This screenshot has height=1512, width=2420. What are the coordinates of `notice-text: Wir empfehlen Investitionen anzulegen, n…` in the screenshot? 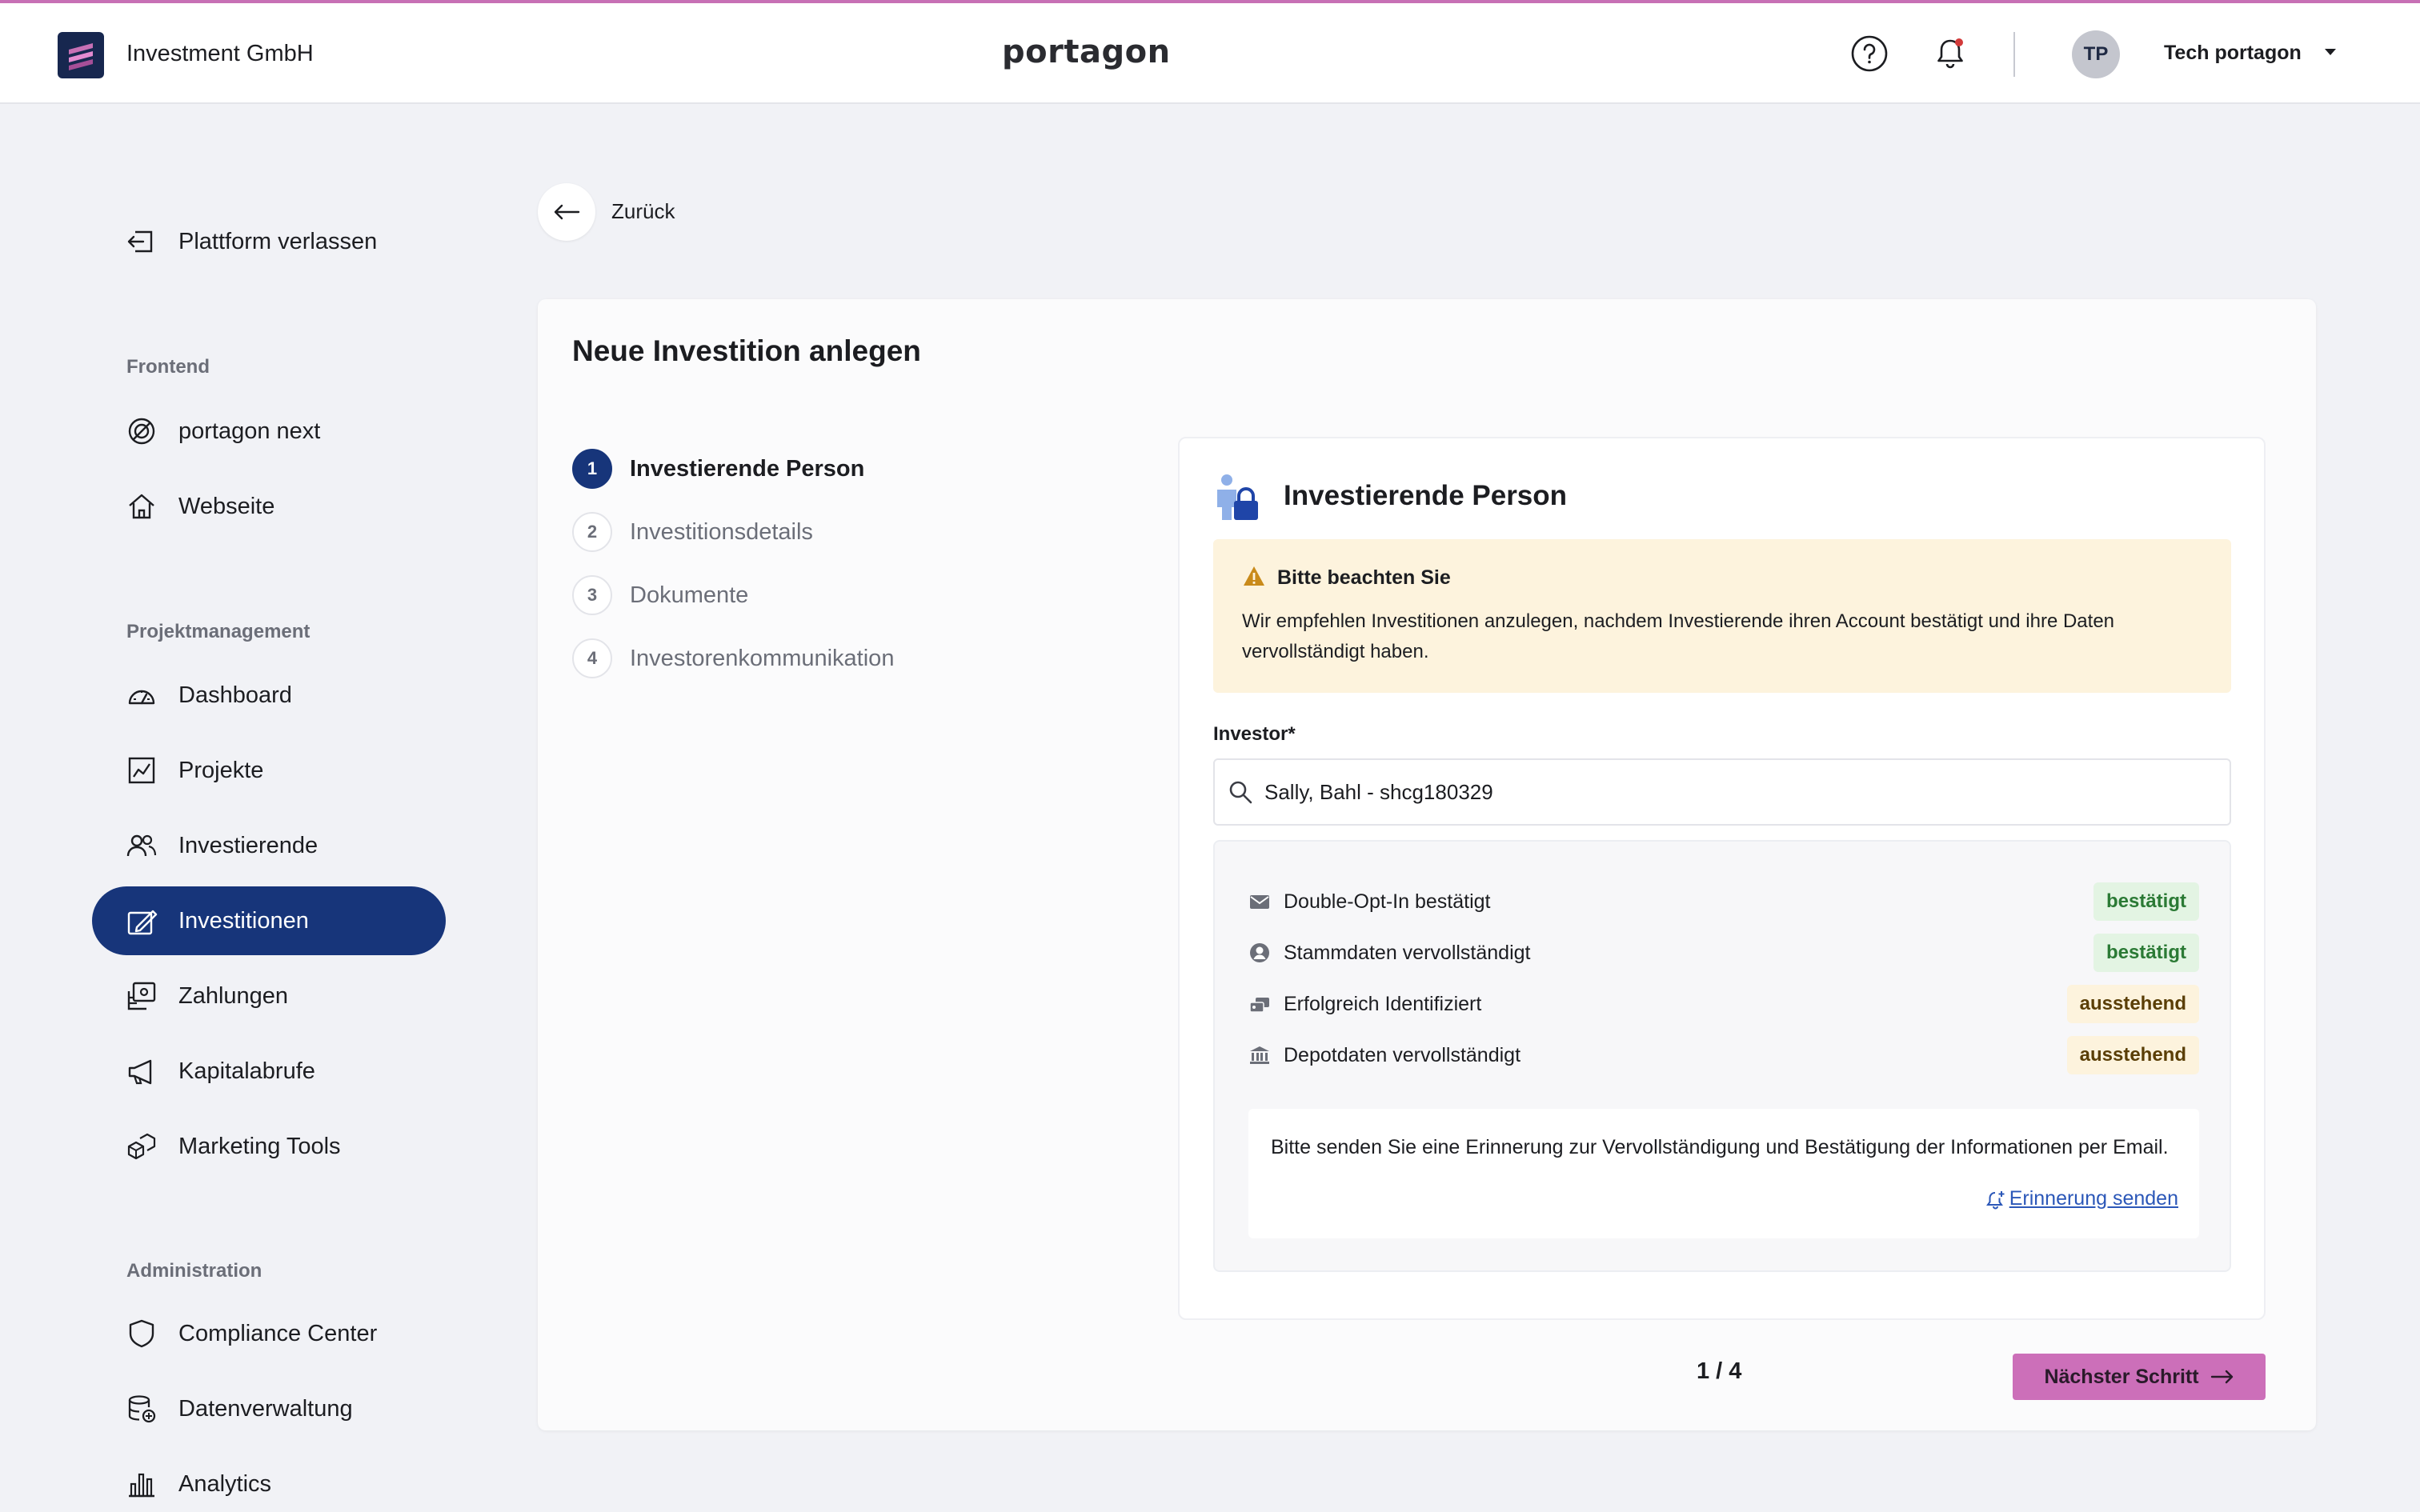 It's located at (1678, 636).